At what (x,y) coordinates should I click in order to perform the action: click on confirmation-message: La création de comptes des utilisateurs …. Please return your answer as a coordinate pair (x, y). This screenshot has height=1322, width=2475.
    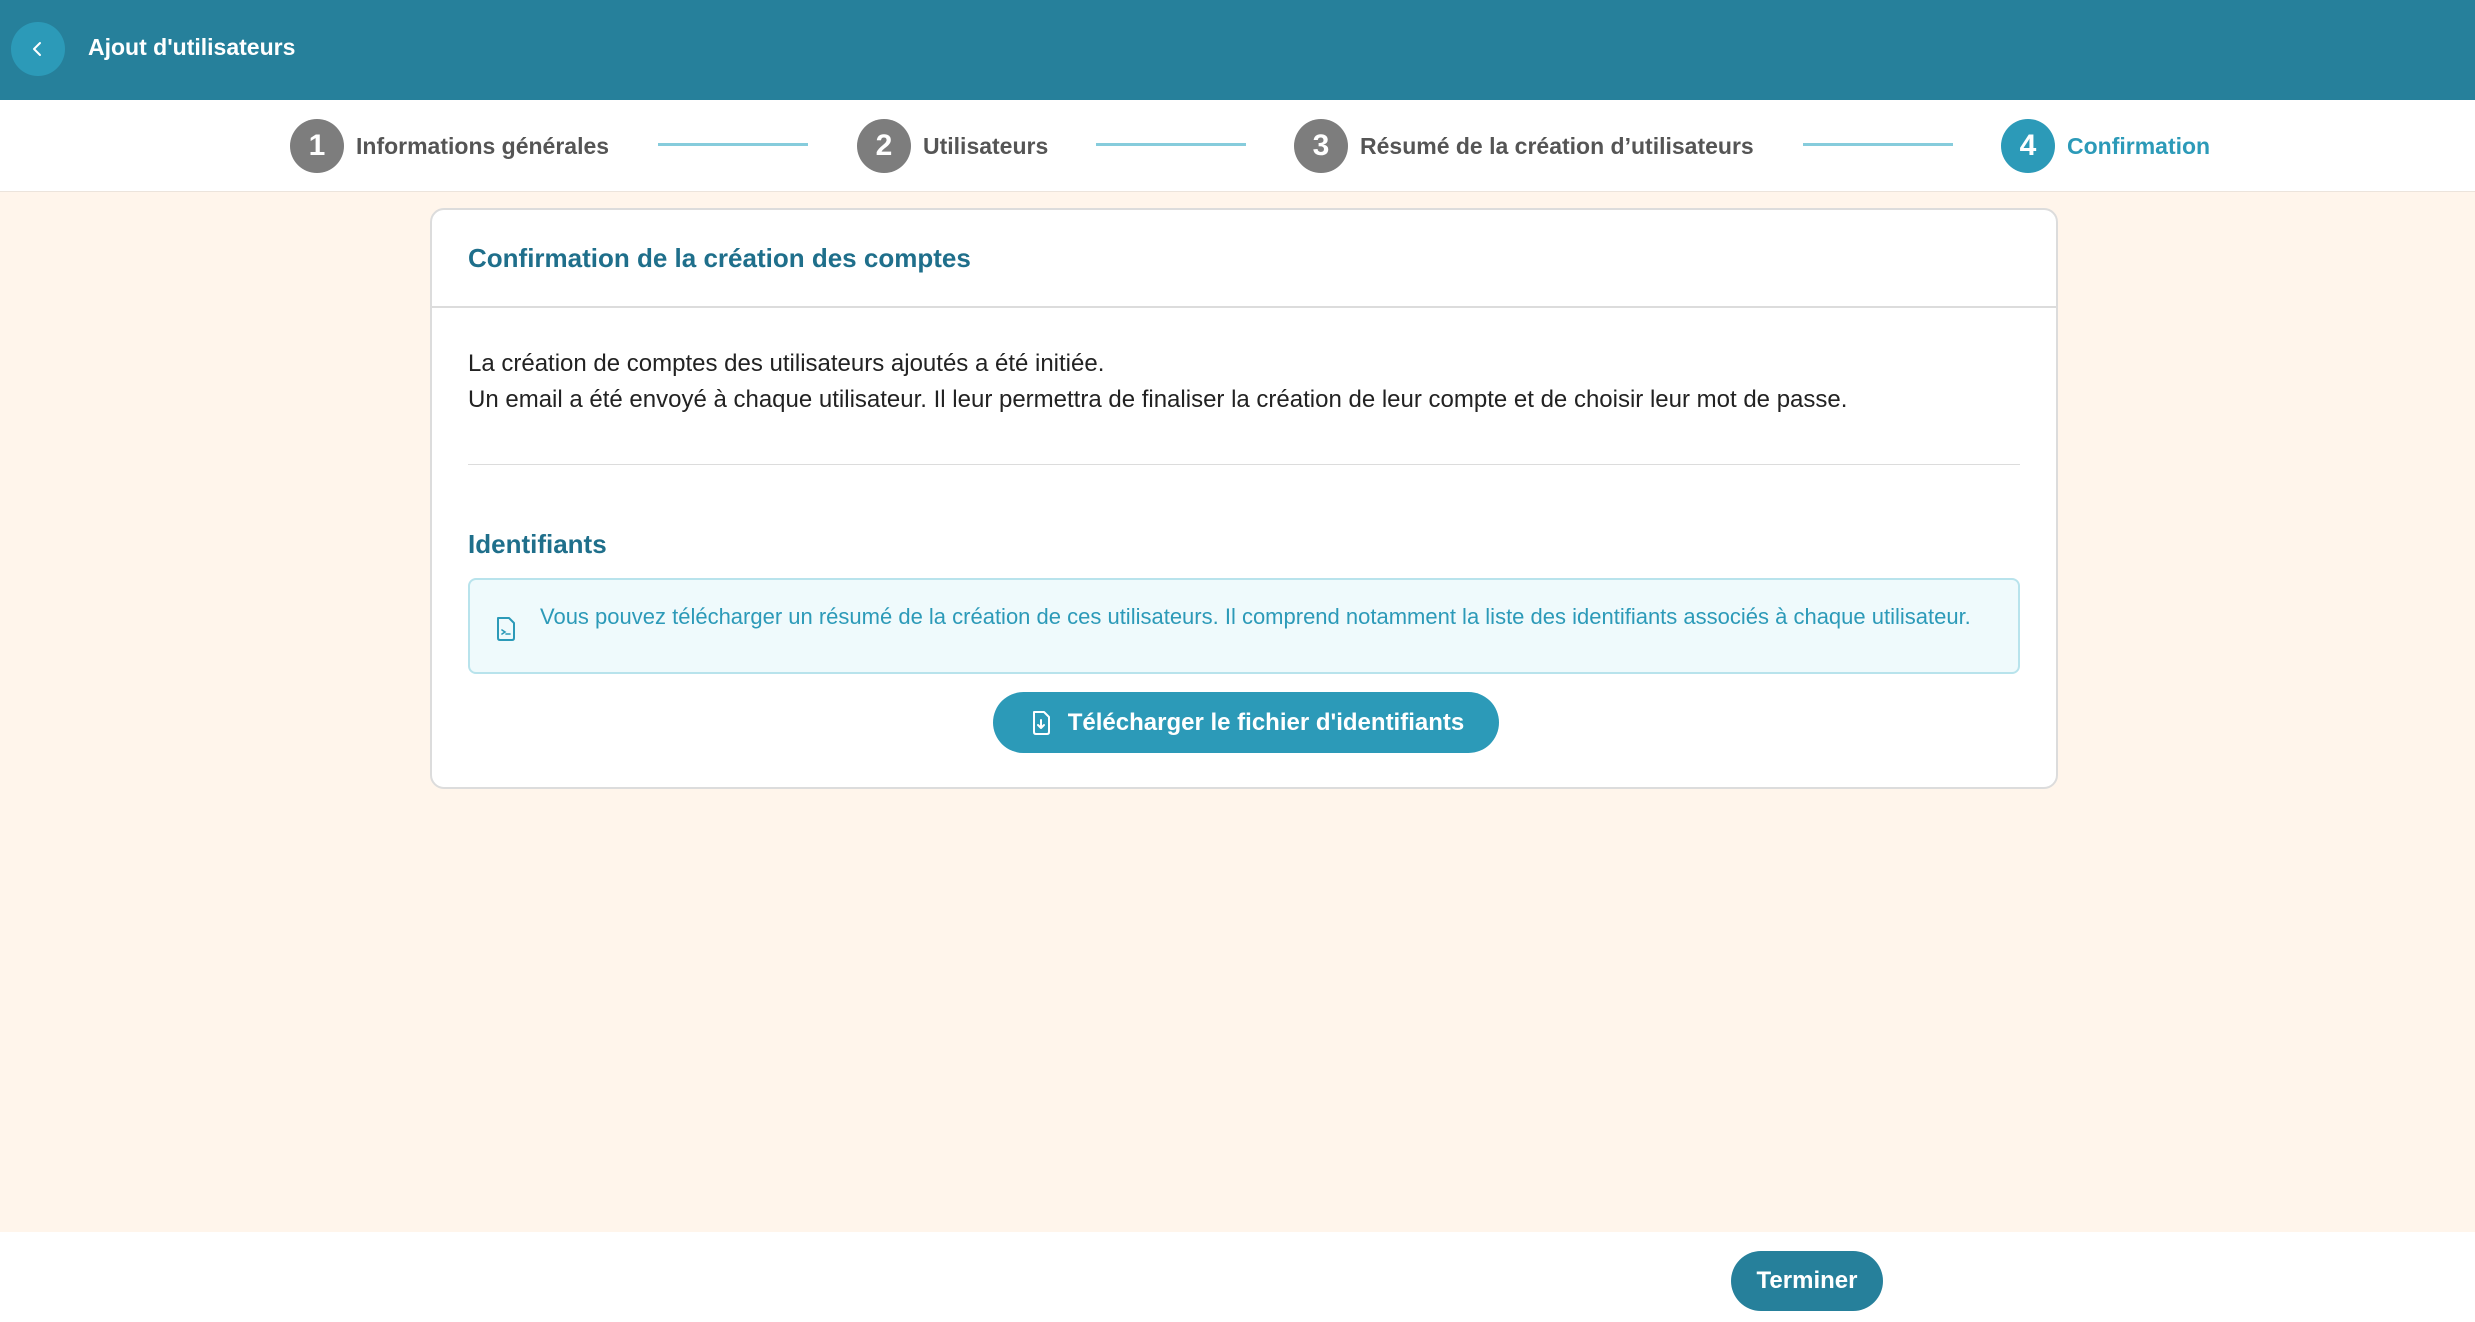
    Looking at the image, I should click on (1244, 382).